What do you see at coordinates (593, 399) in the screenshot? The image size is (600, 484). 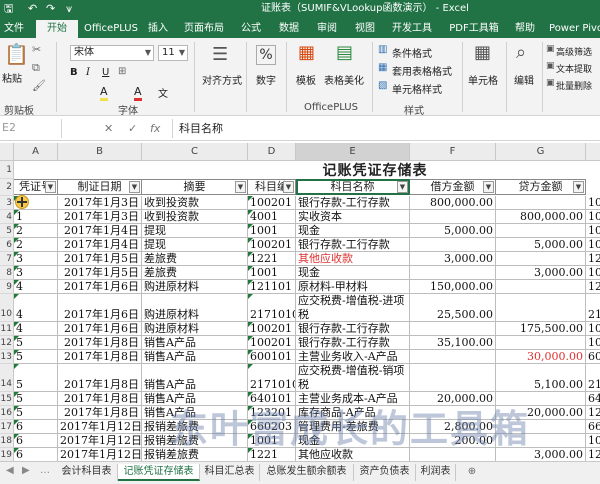 I see `cell-h: 64` at bounding box center [593, 399].